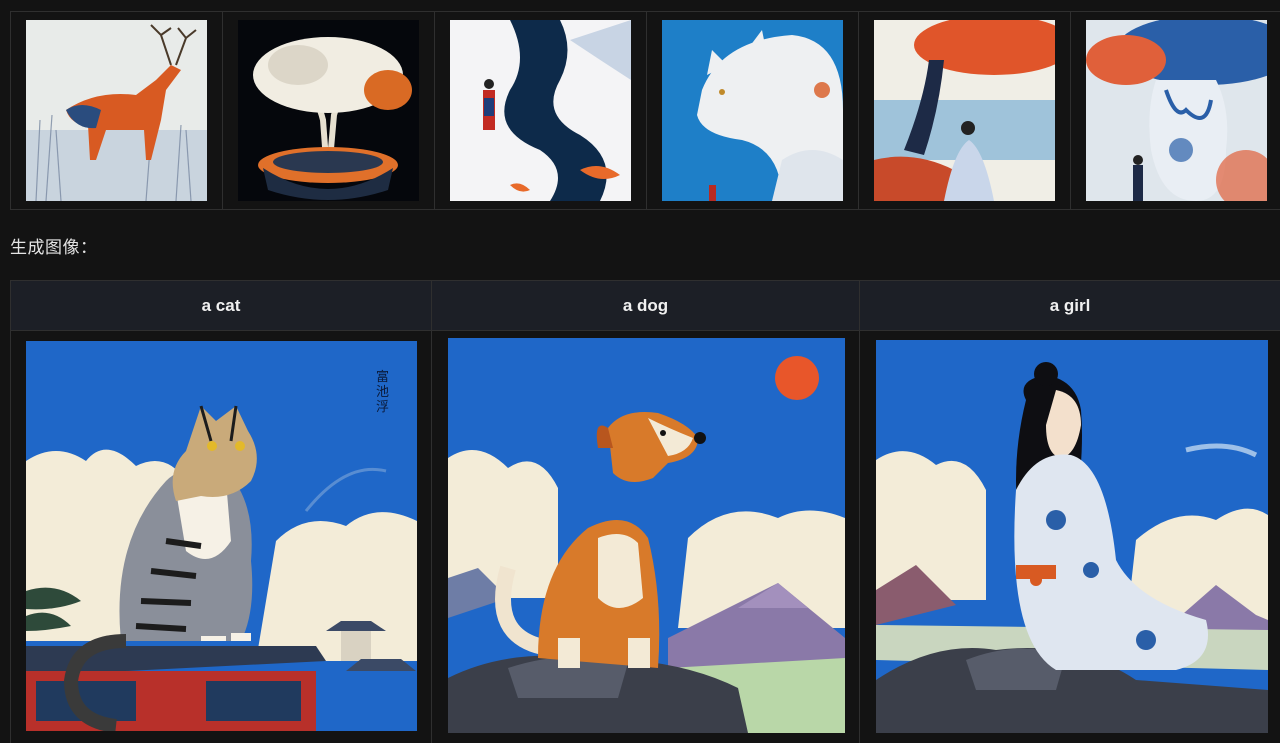 The width and height of the screenshot is (1280, 743). What do you see at coordinates (382, 392) in the screenshot?
I see `seal-character-2: 池` at bounding box center [382, 392].